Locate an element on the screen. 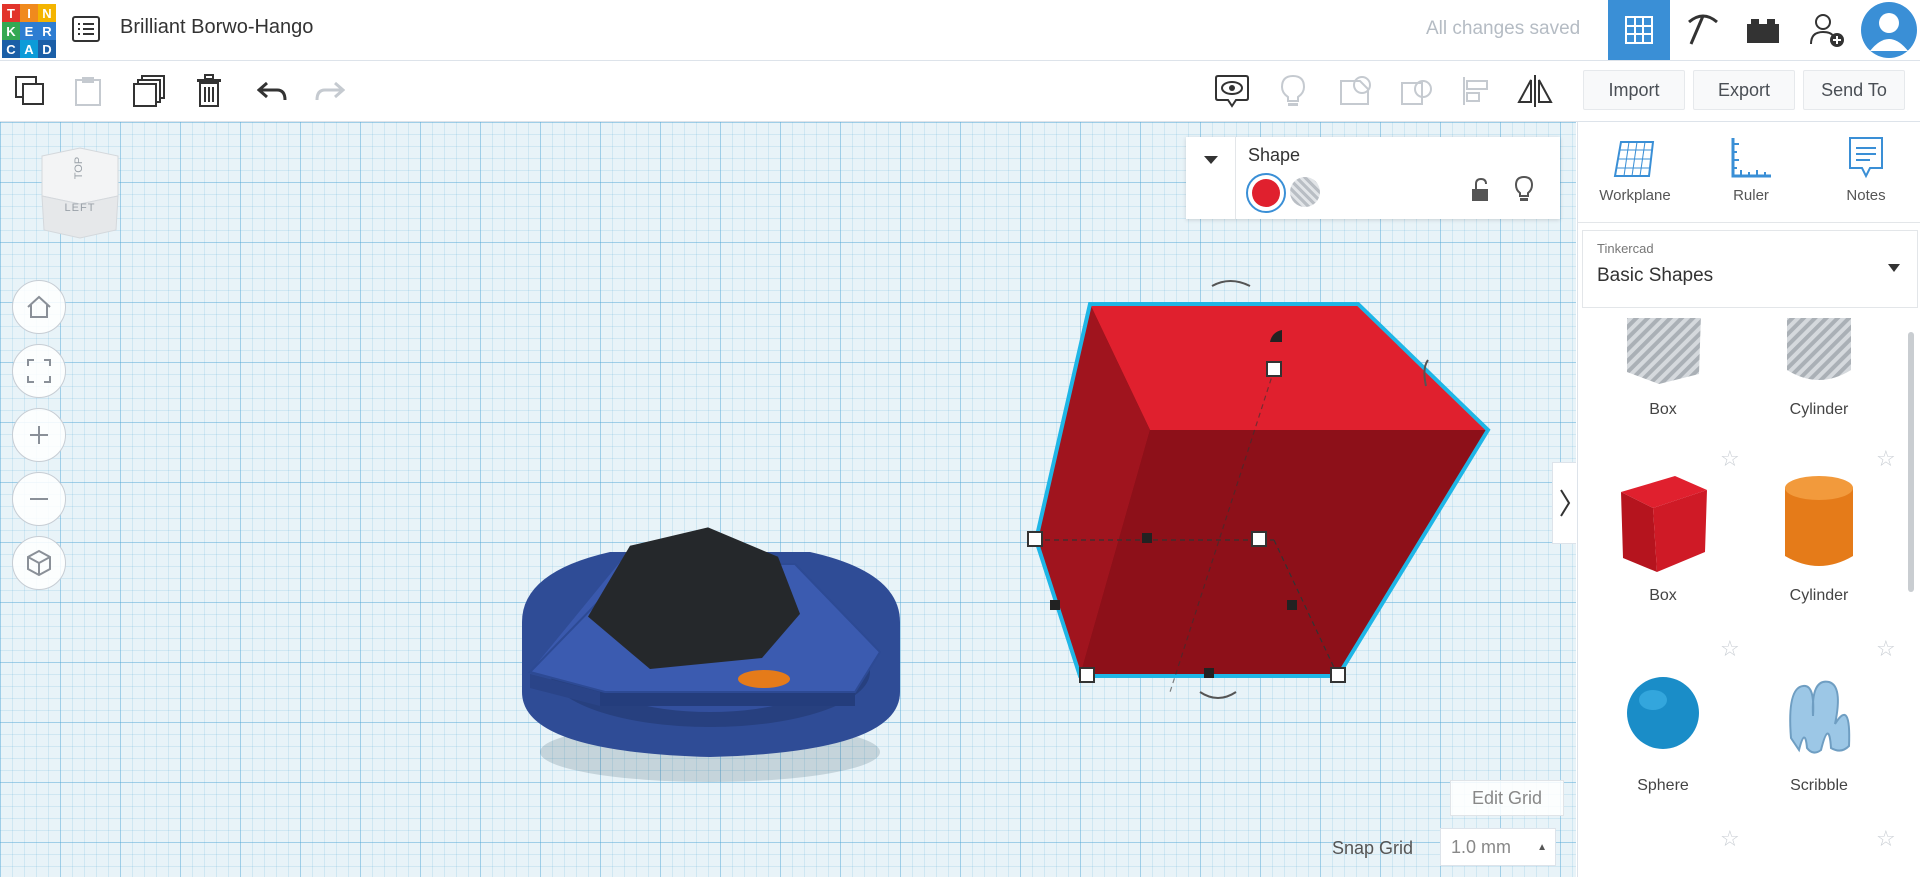 The width and height of the screenshot is (1920, 877). caret-up-icon: ▲ is located at coordinates (1542, 847).